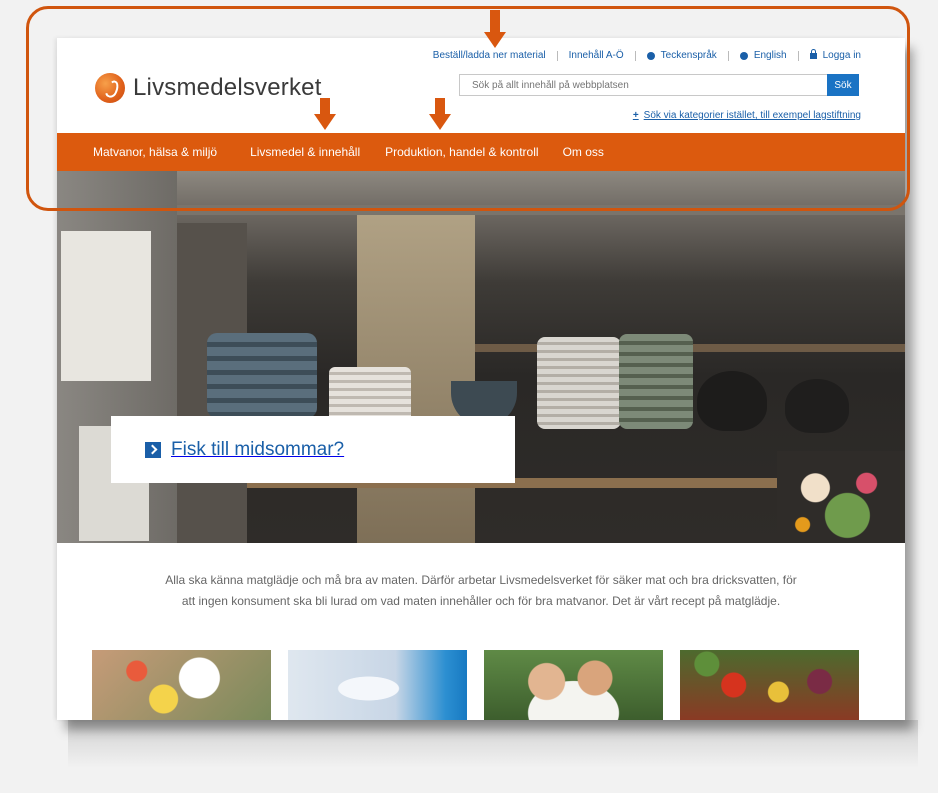  Describe the element at coordinates (743, 55) in the screenshot. I see `globe-icon` at that location.